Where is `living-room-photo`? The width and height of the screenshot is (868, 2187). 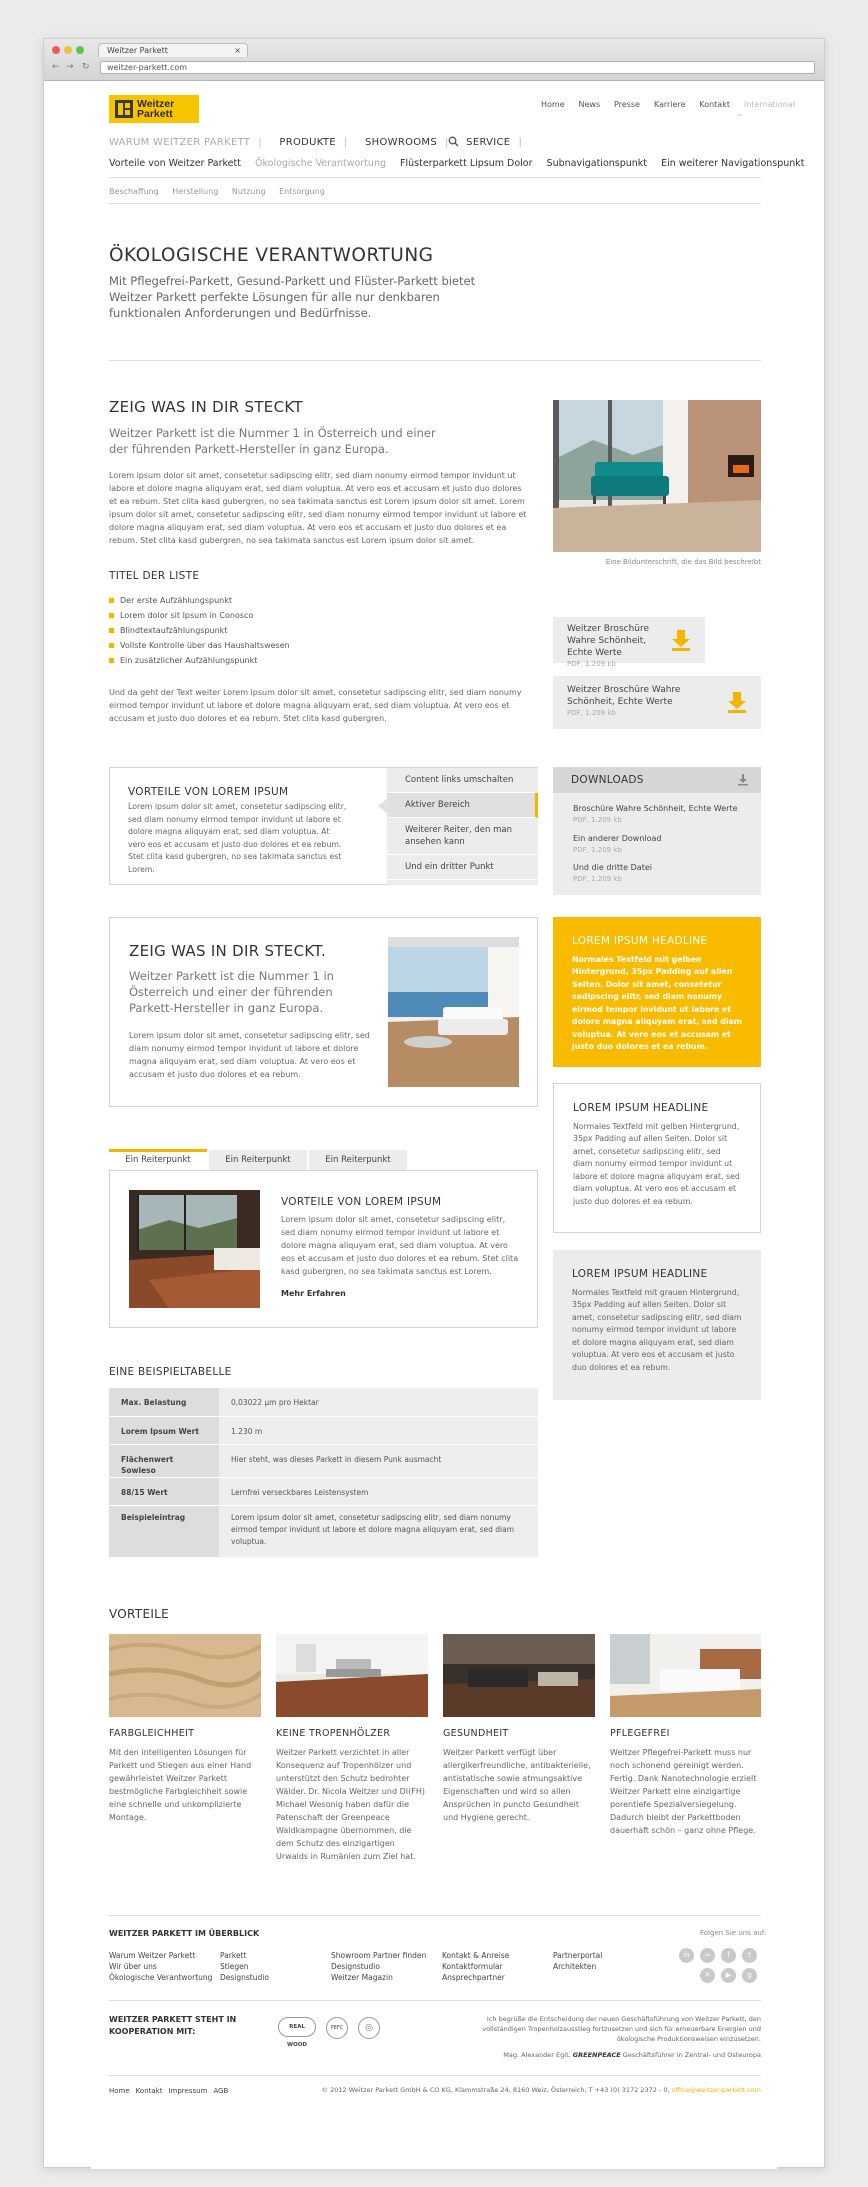 living-room-photo is located at coordinates (657, 476).